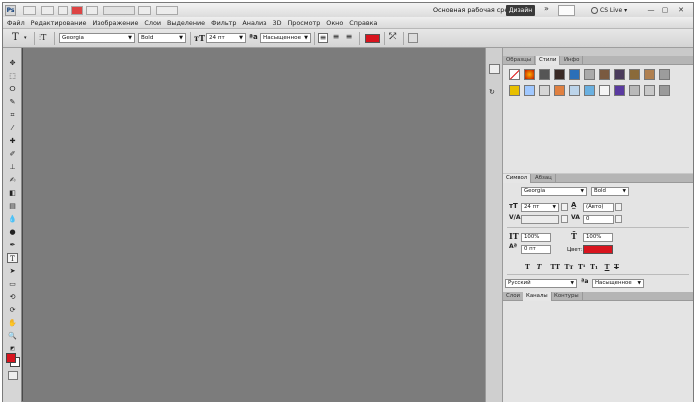  Describe the element at coordinates (223, 23) in the screenshot. I see `menu-filter: Фильтр` at that location.